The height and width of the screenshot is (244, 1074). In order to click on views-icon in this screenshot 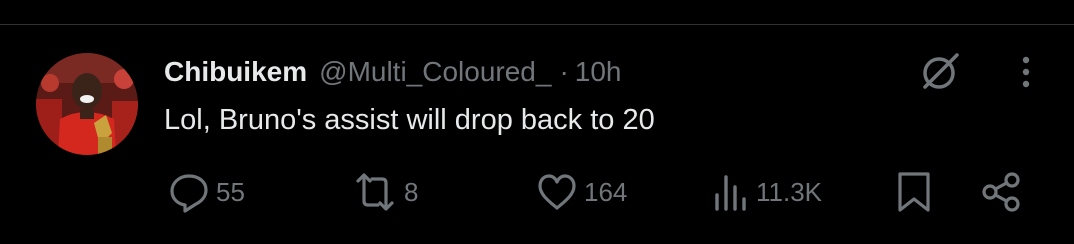, I will do `click(730, 193)`.